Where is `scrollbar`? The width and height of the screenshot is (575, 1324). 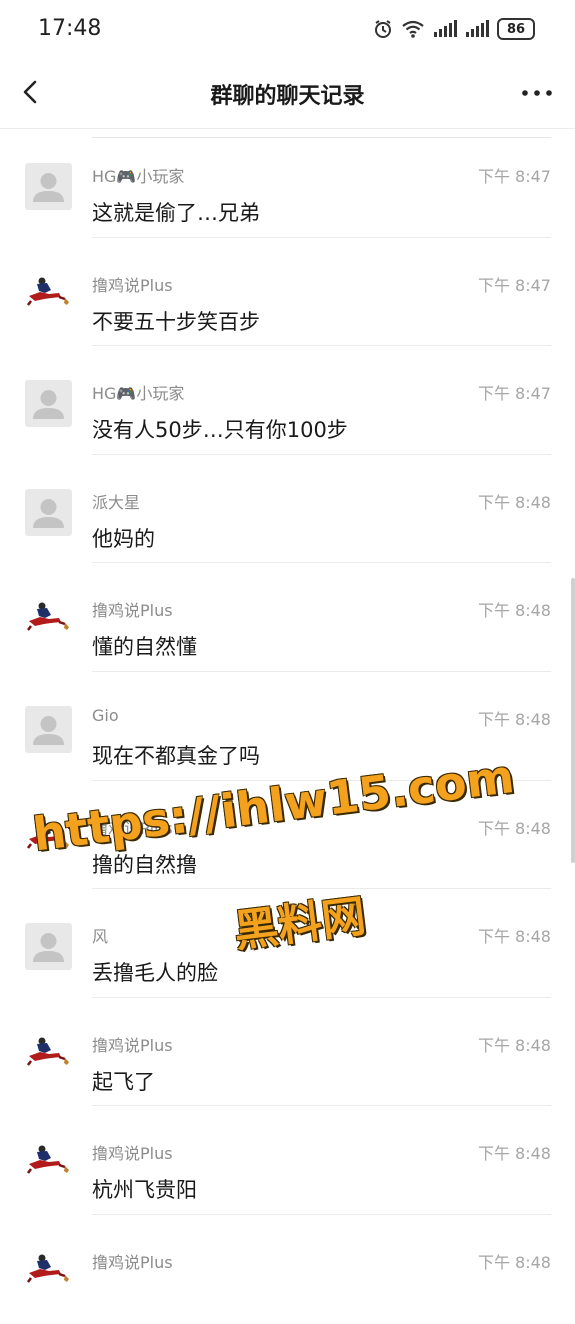
scrollbar is located at coordinates (573, 720).